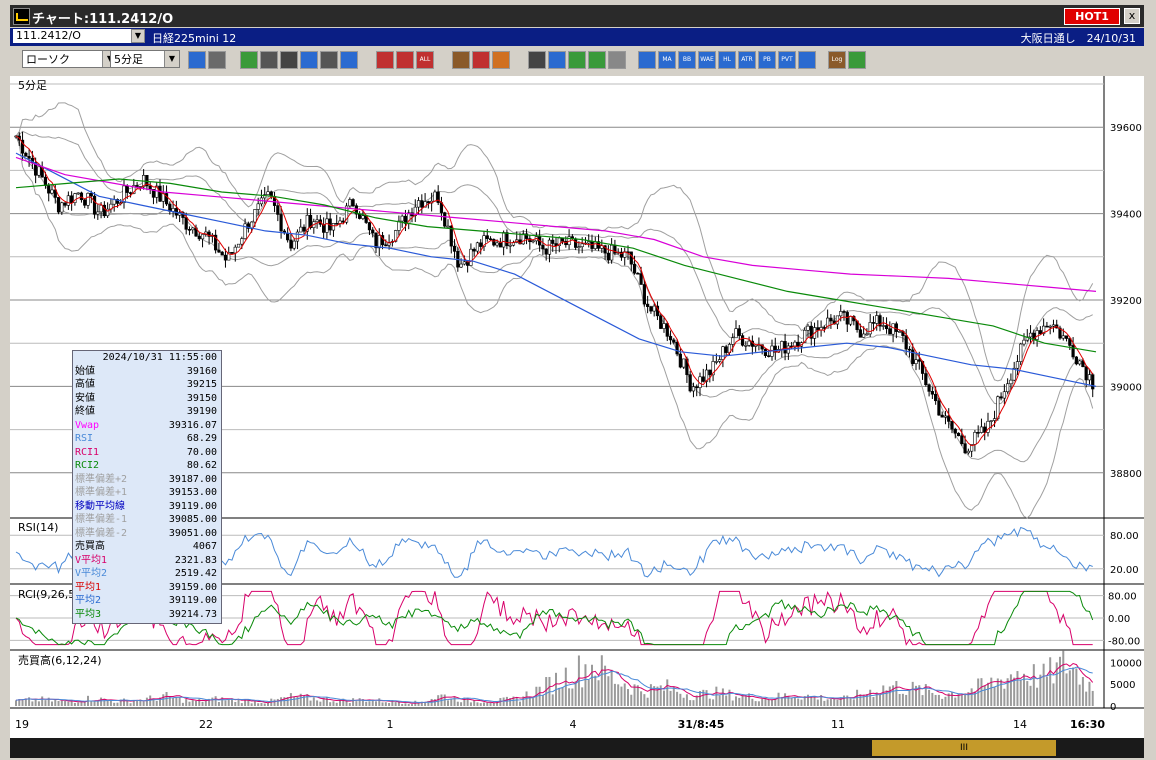  I want to click on hl-icon: HL, so click(727, 60).